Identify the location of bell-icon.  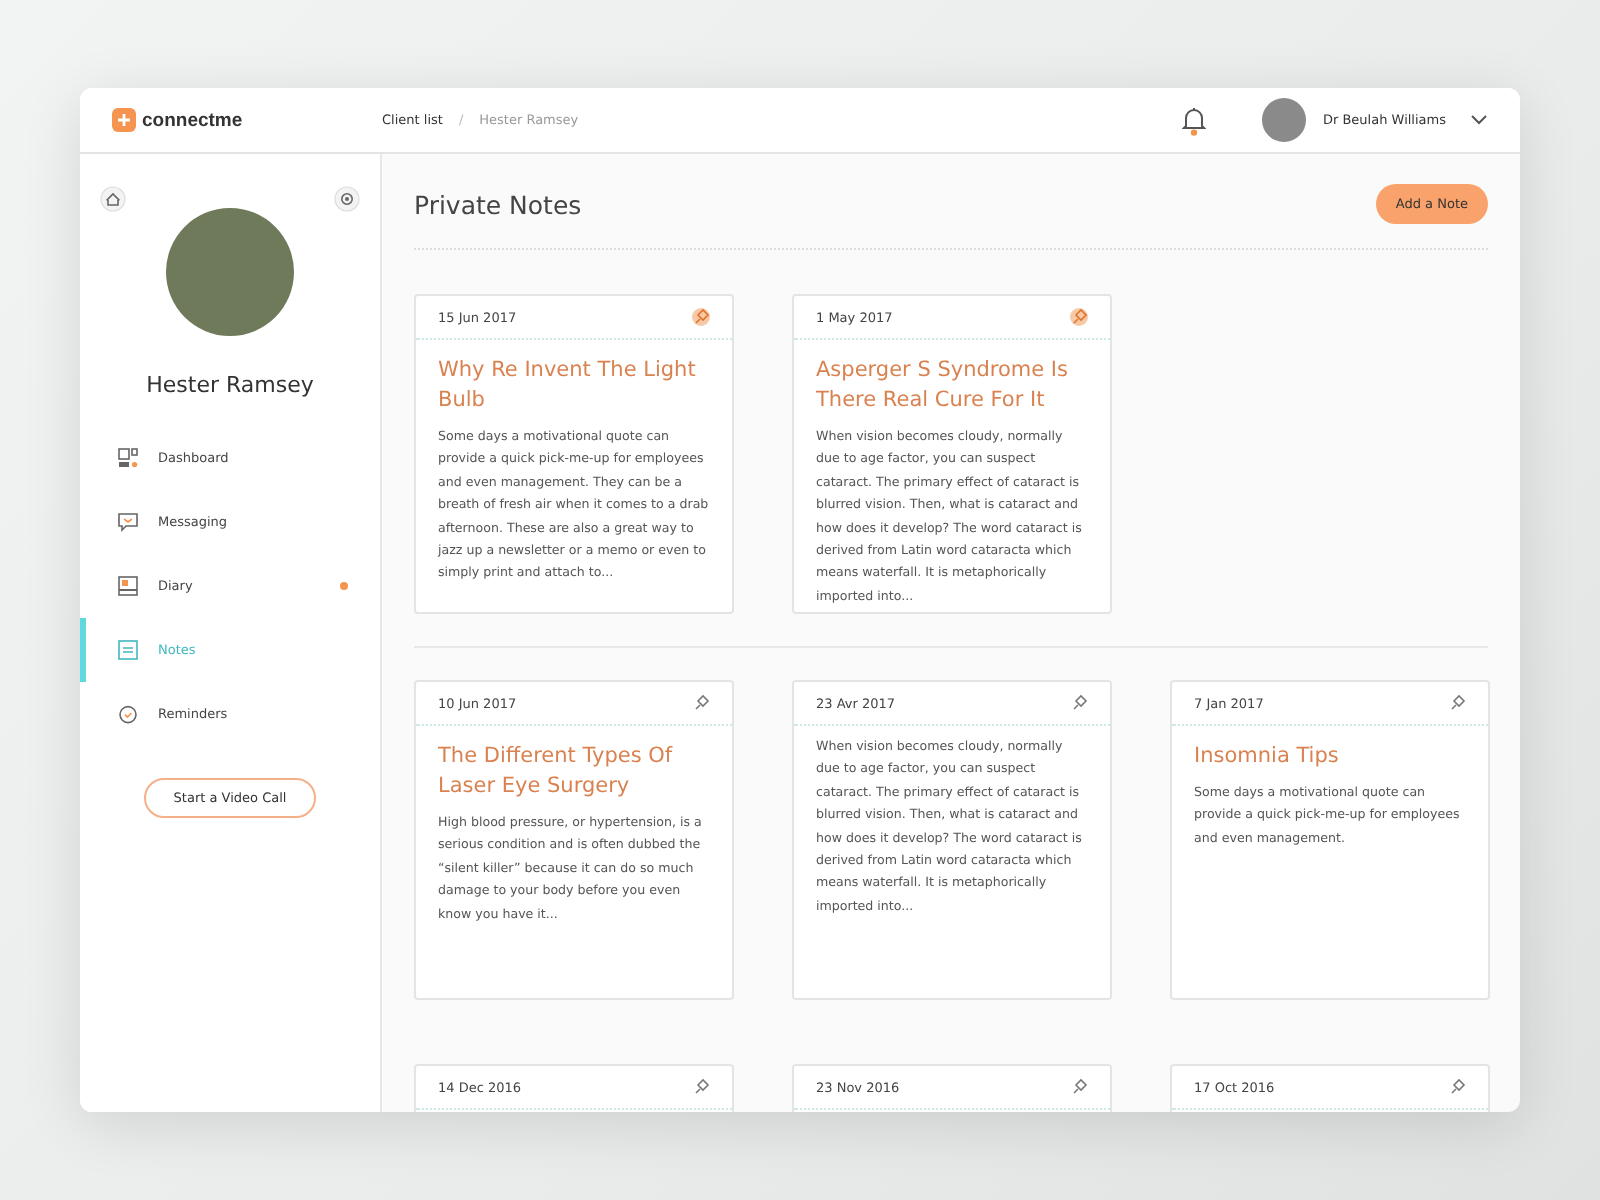
(1194, 120).